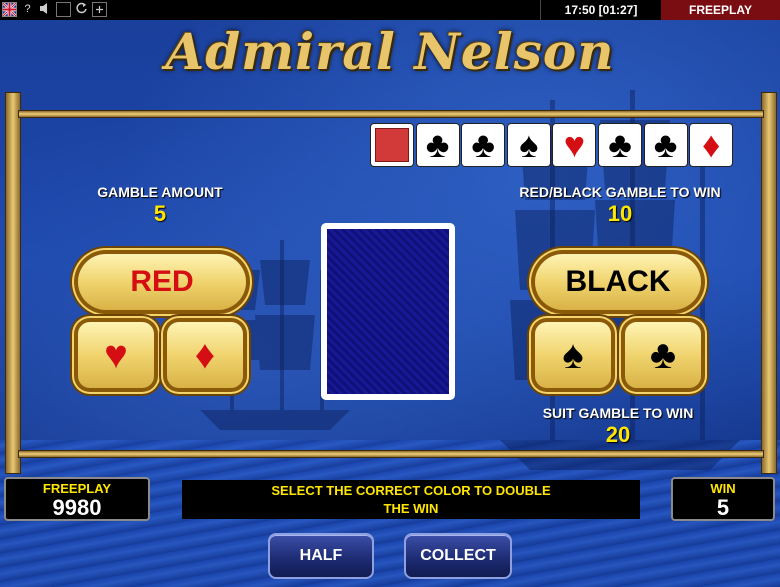 The width and height of the screenshot is (780, 587). What do you see at coordinates (390, 10) in the screenshot?
I see `top-bar: ? 17:50 [01:27] FREEPLAY` at bounding box center [390, 10].